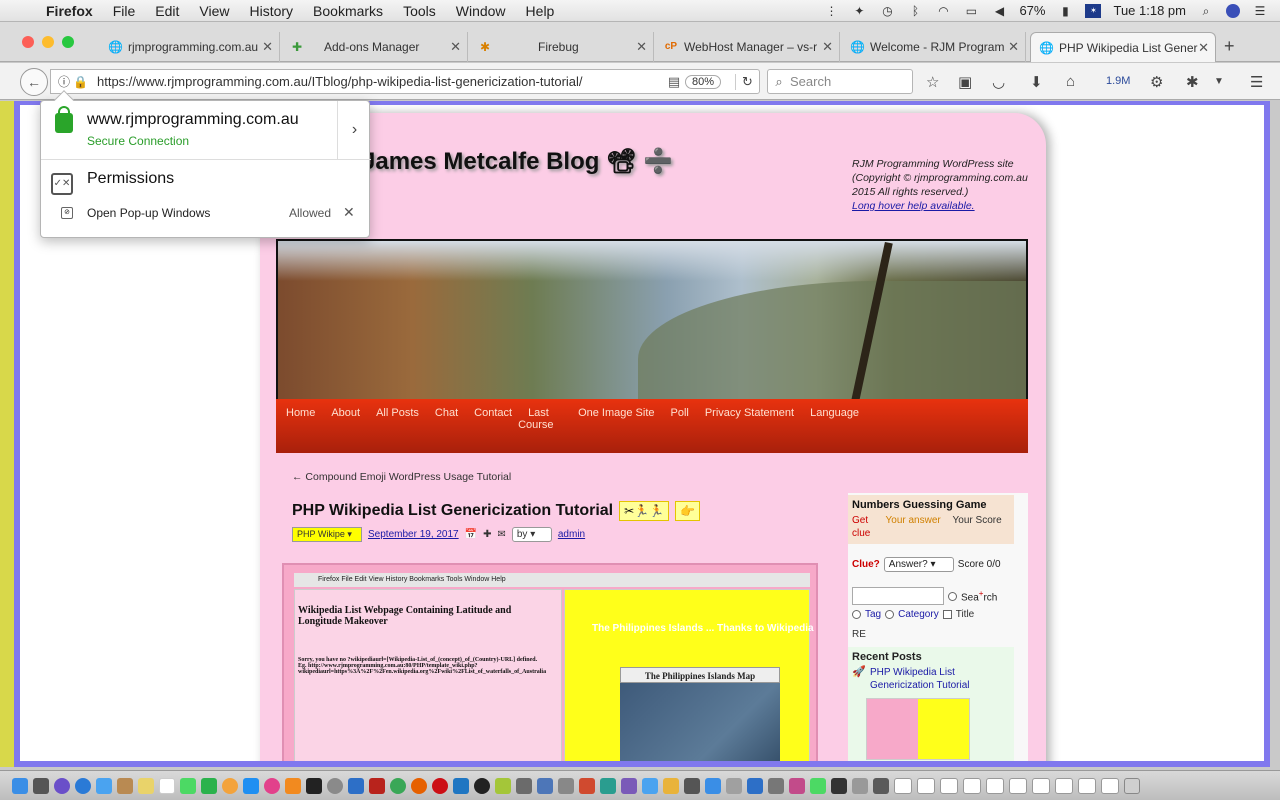  Describe the element at coordinates (64, 81) in the screenshot. I see `site-info-icon: ⓘ` at that location.